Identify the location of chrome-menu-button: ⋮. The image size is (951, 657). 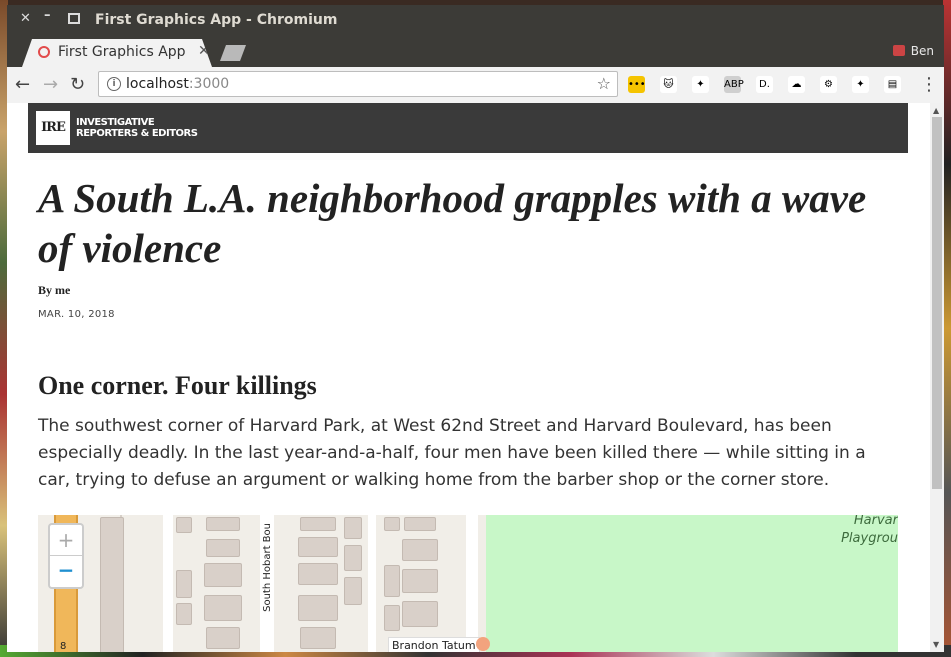
(929, 84).